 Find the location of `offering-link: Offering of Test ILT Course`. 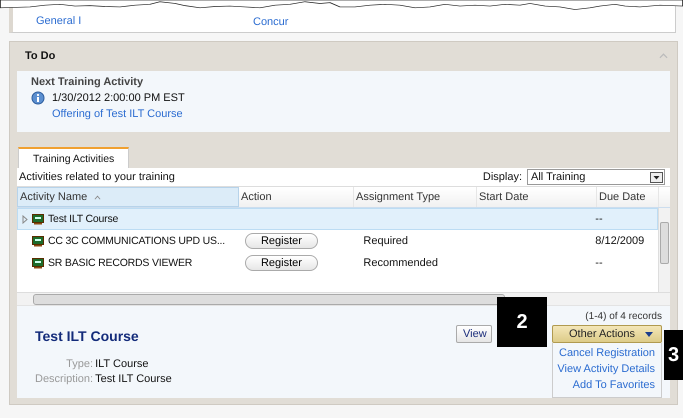

offering-link: Offering of Test ILT Course is located at coordinates (117, 114).